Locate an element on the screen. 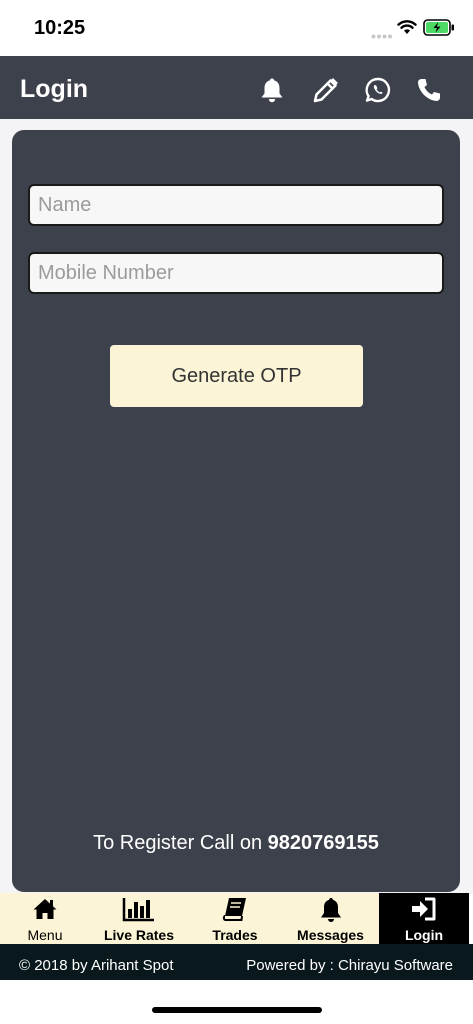 The width and height of the screenshot is (473, 1024). footer-powered-by: Powered by : Chirayu Software is located at coordinates (349, 965).